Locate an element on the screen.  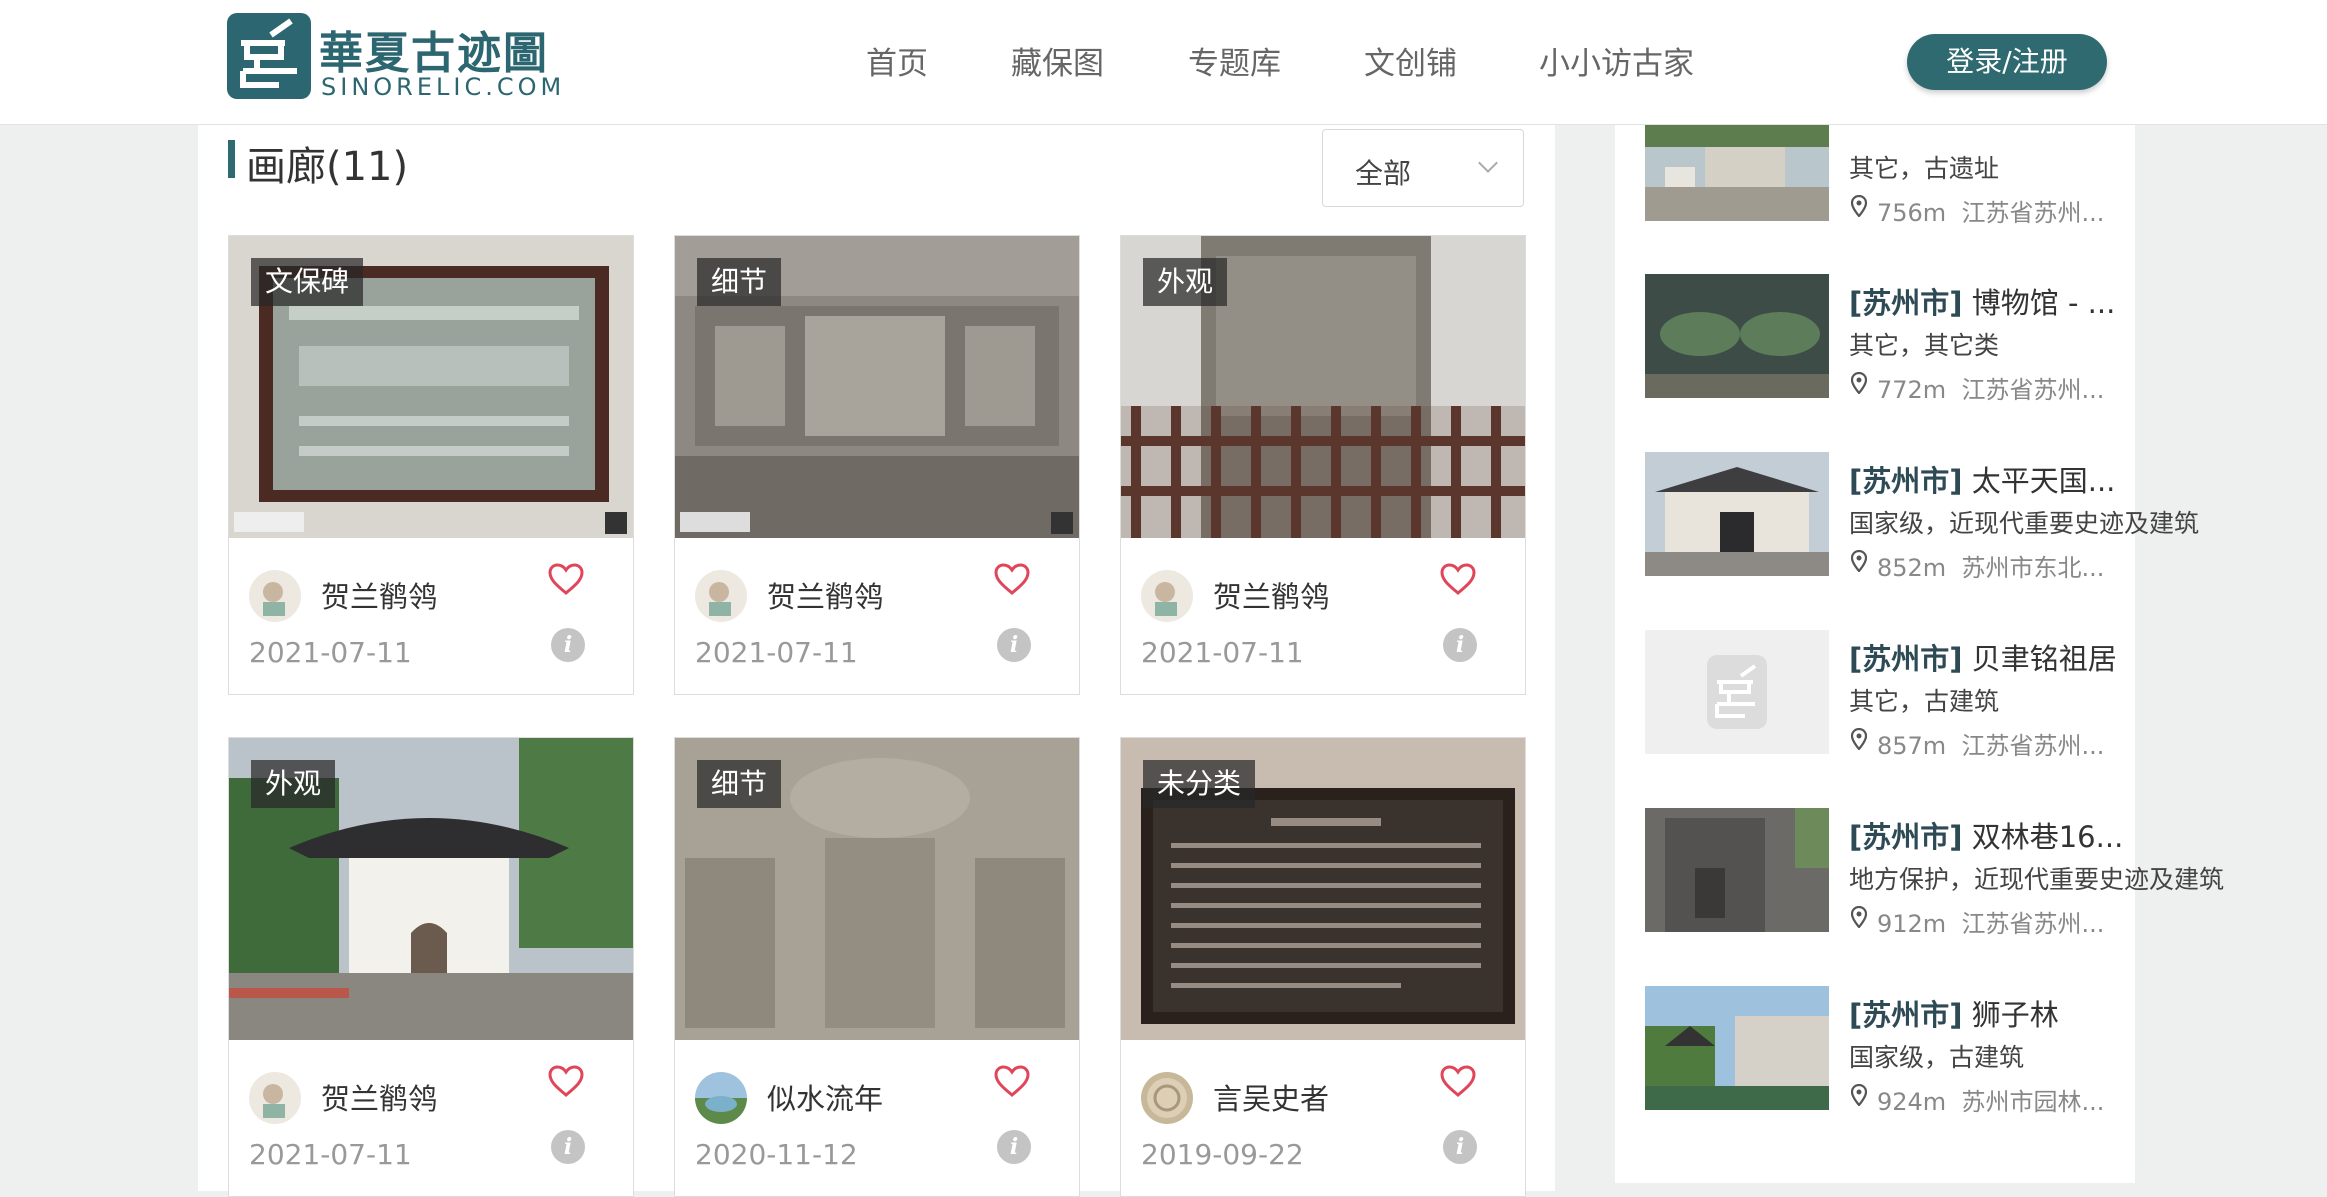
relic-title: [苏州市] 贝聿铭祖居 is located at coordinates (1983, 657).